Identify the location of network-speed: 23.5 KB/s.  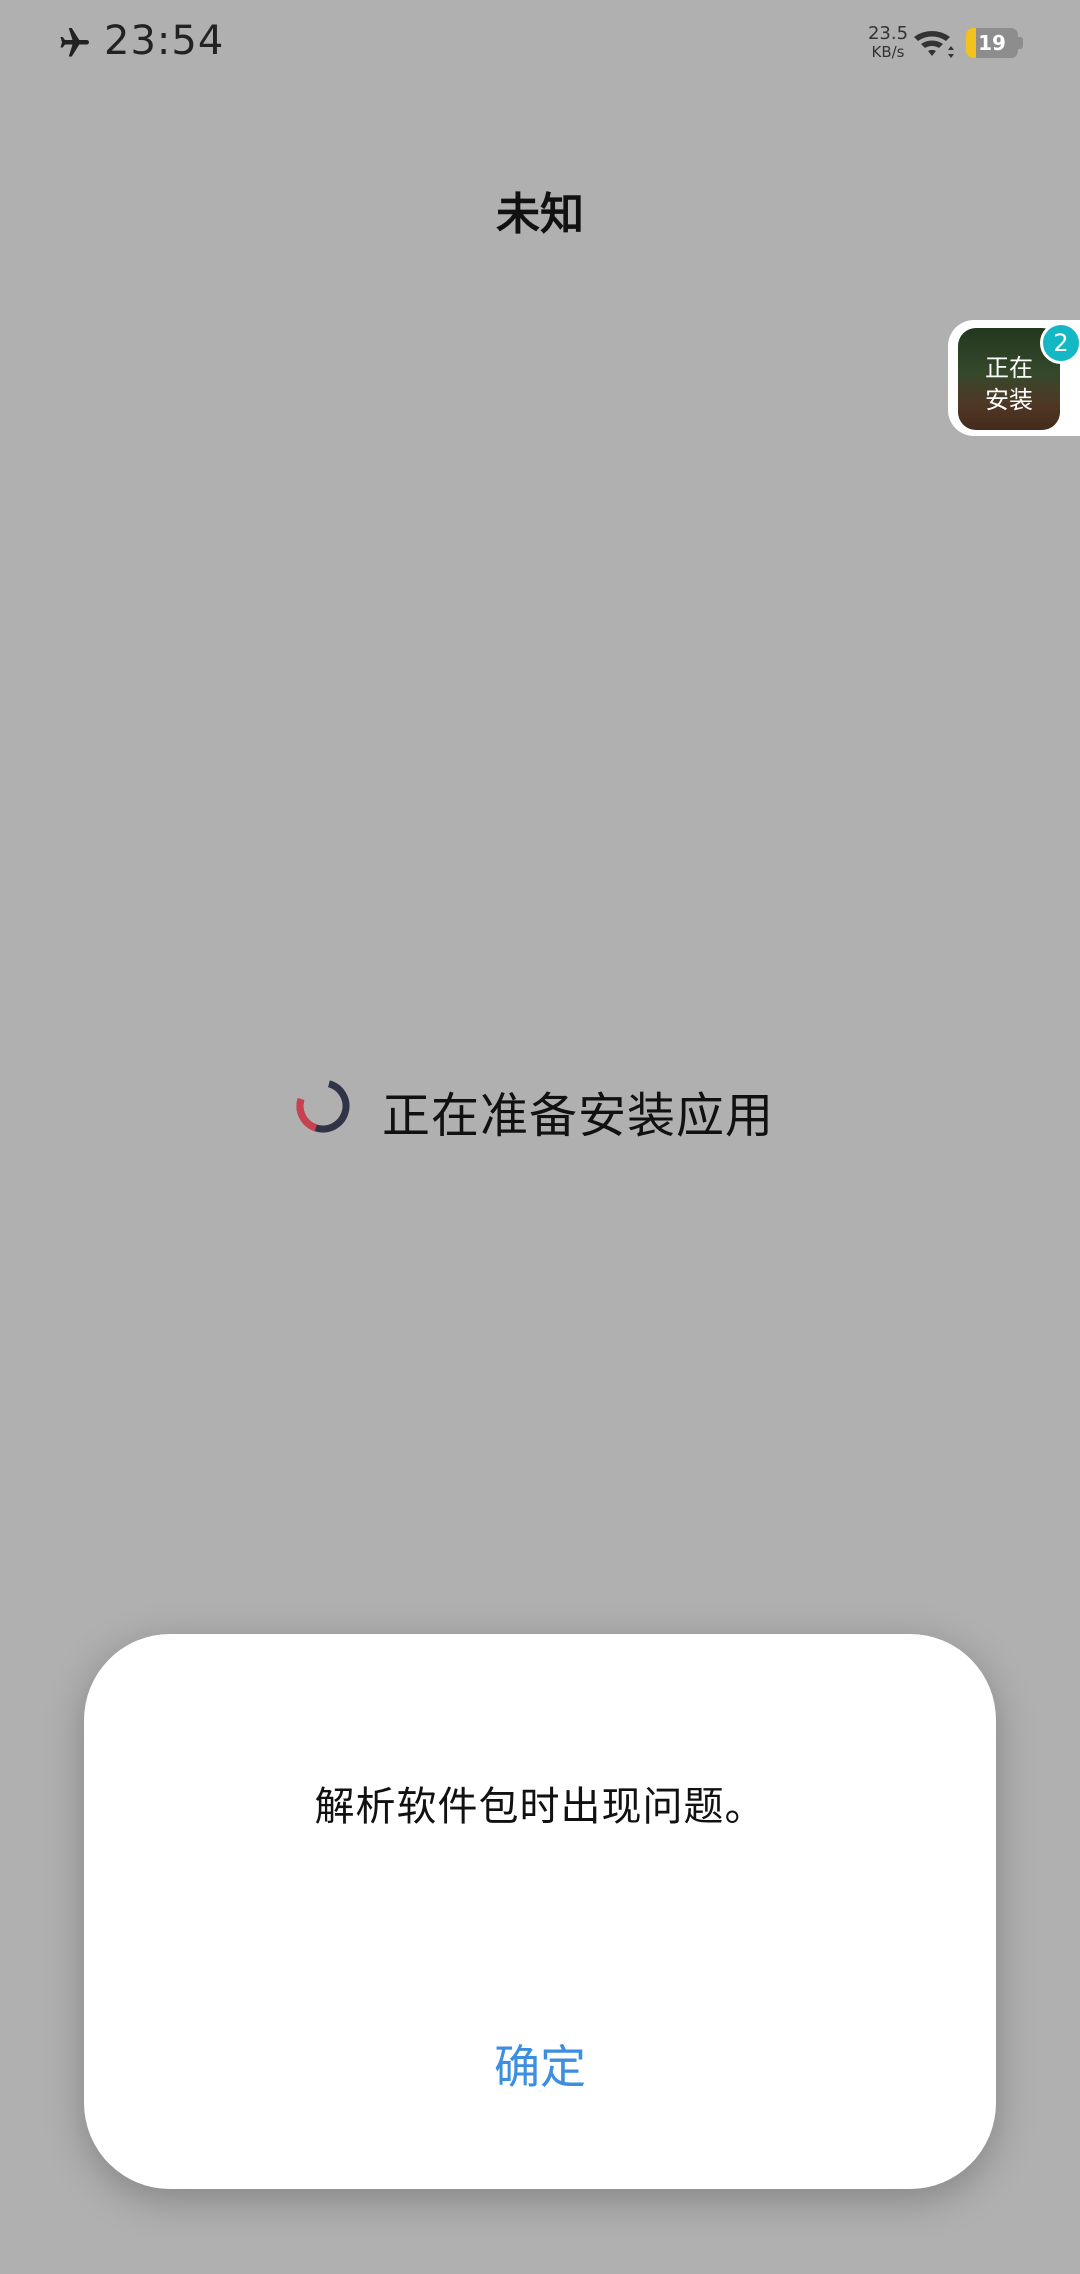
(888, 43).